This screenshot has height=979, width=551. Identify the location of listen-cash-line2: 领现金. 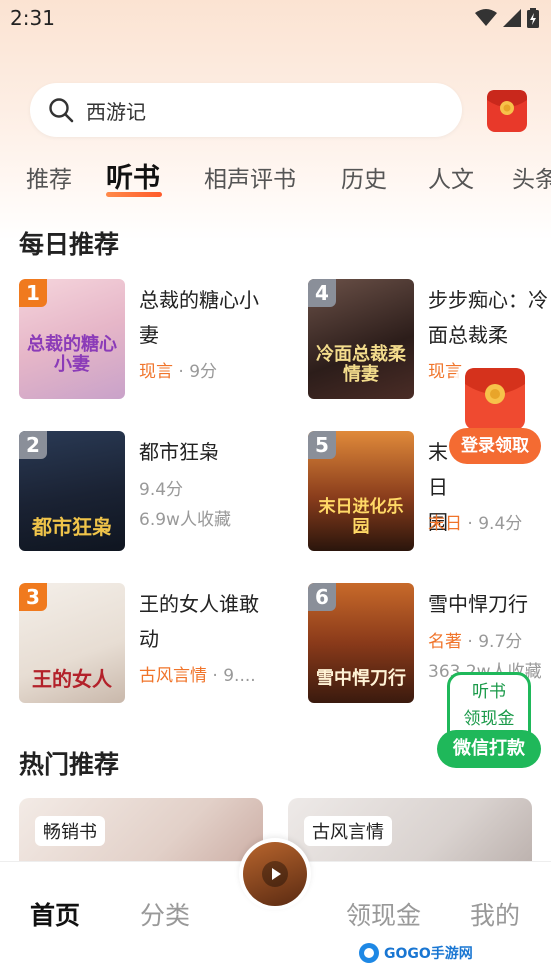
(489, 719).